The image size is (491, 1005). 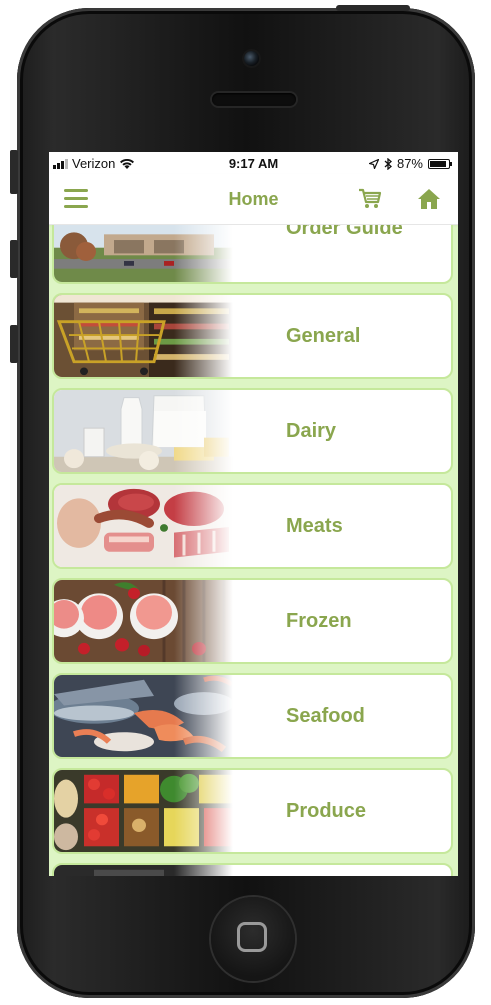 I want to click on front-camera, so click(x=251, y=58).